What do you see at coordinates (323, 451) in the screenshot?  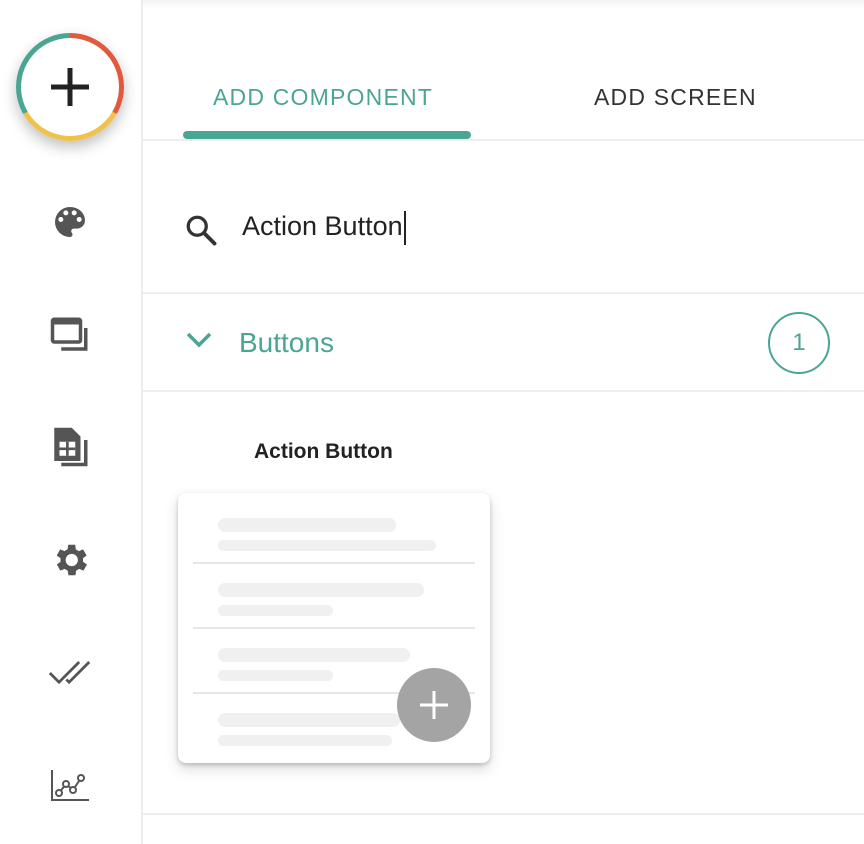 I see `component-title: Action Button` at bounding box center [323, 451].